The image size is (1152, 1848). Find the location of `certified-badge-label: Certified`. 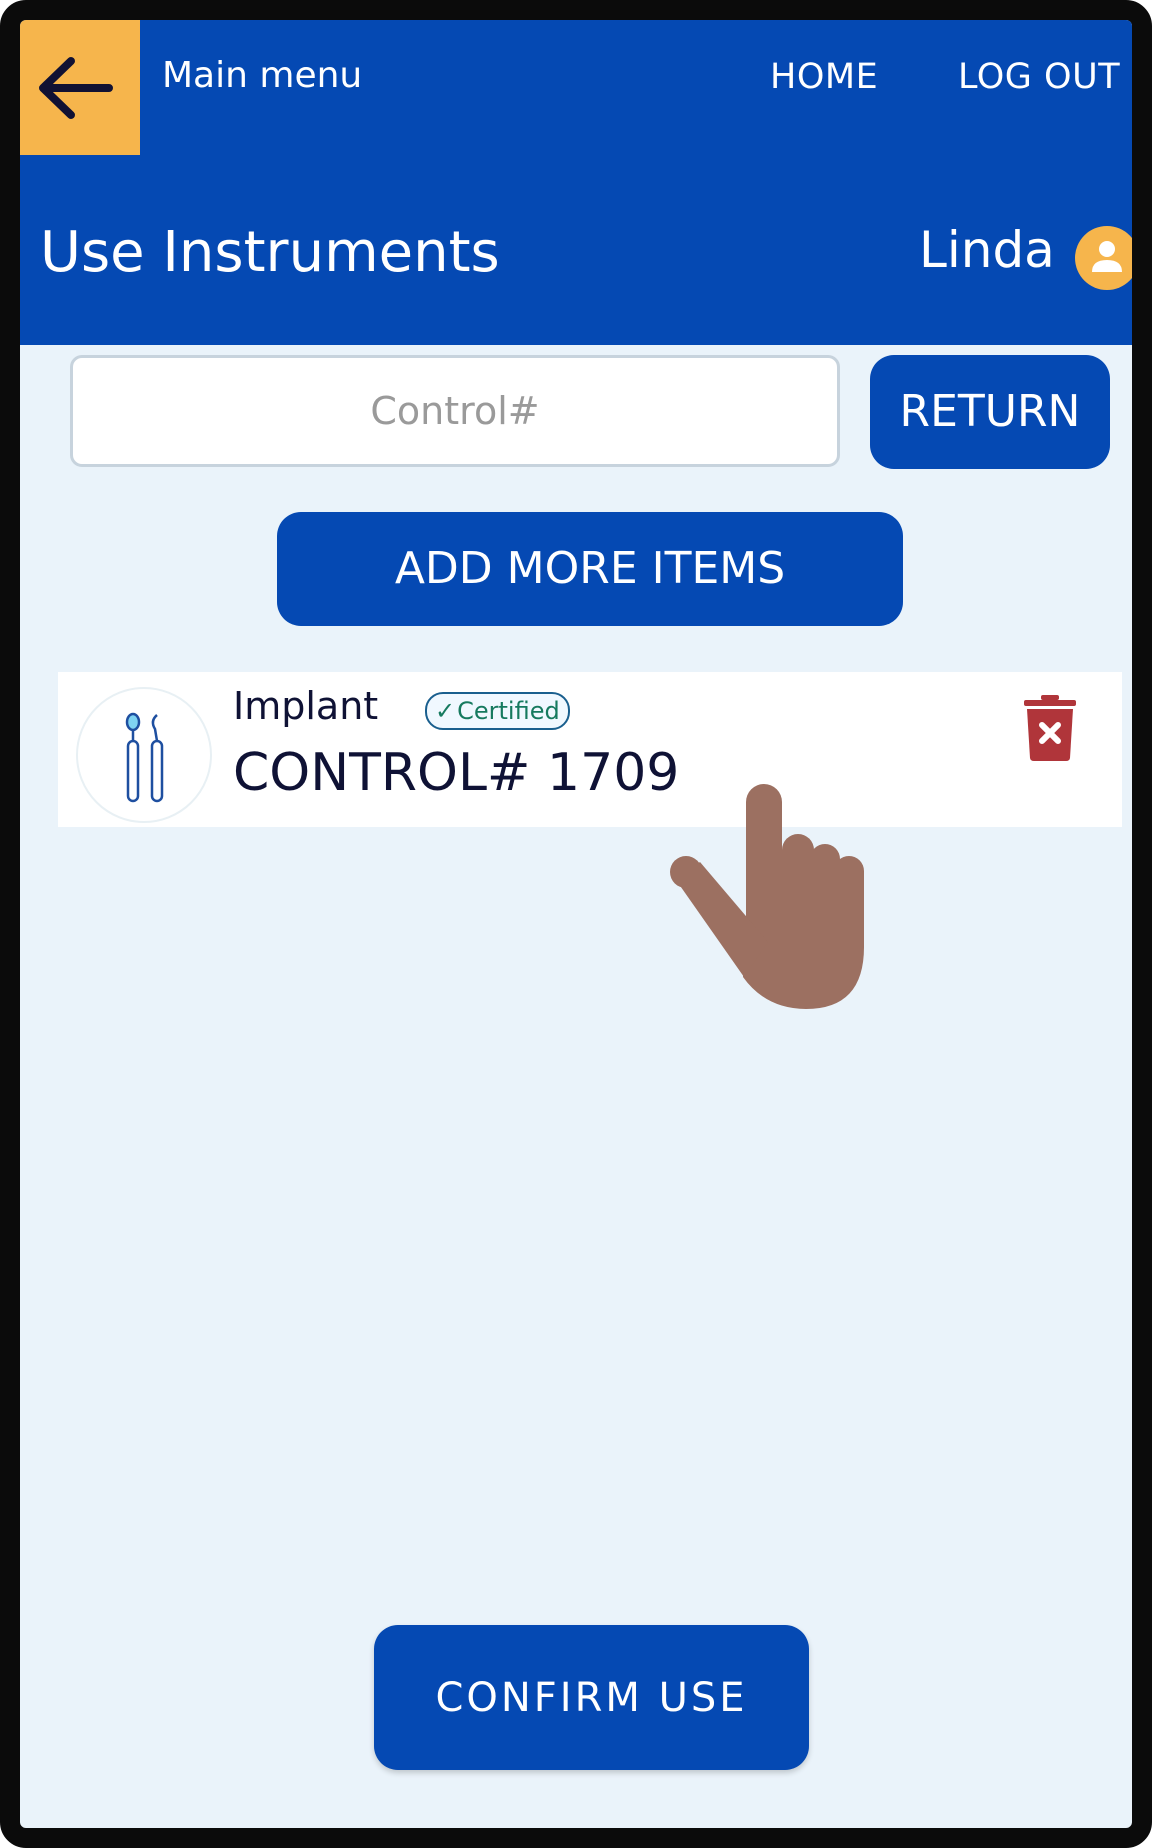

certified-badge-label: Certified is located at coordinates (508, 711).